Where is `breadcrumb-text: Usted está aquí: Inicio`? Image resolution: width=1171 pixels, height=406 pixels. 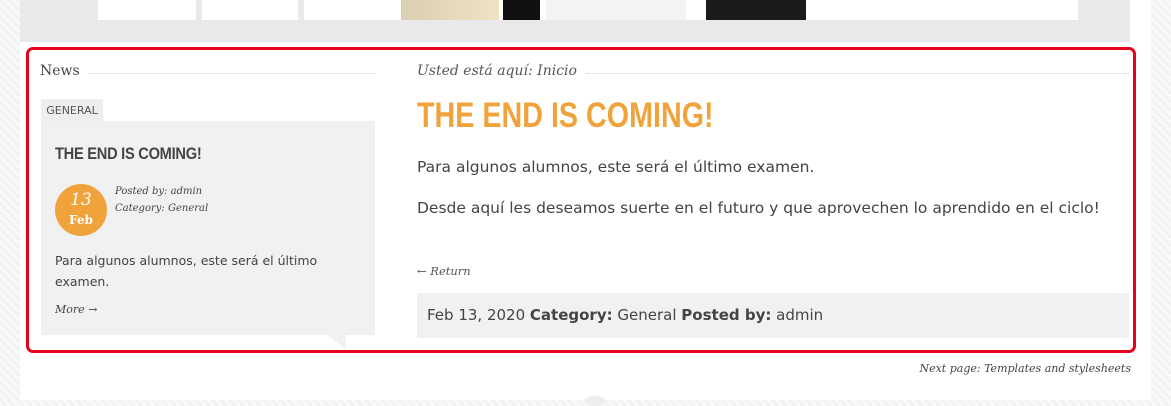
breadcrumb-text: Usted está aquí: Inicio is located at coordinates (501, 71).